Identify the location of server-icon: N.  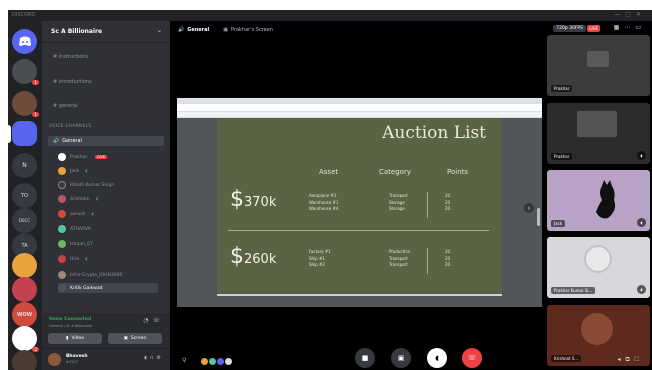
(24, 165).